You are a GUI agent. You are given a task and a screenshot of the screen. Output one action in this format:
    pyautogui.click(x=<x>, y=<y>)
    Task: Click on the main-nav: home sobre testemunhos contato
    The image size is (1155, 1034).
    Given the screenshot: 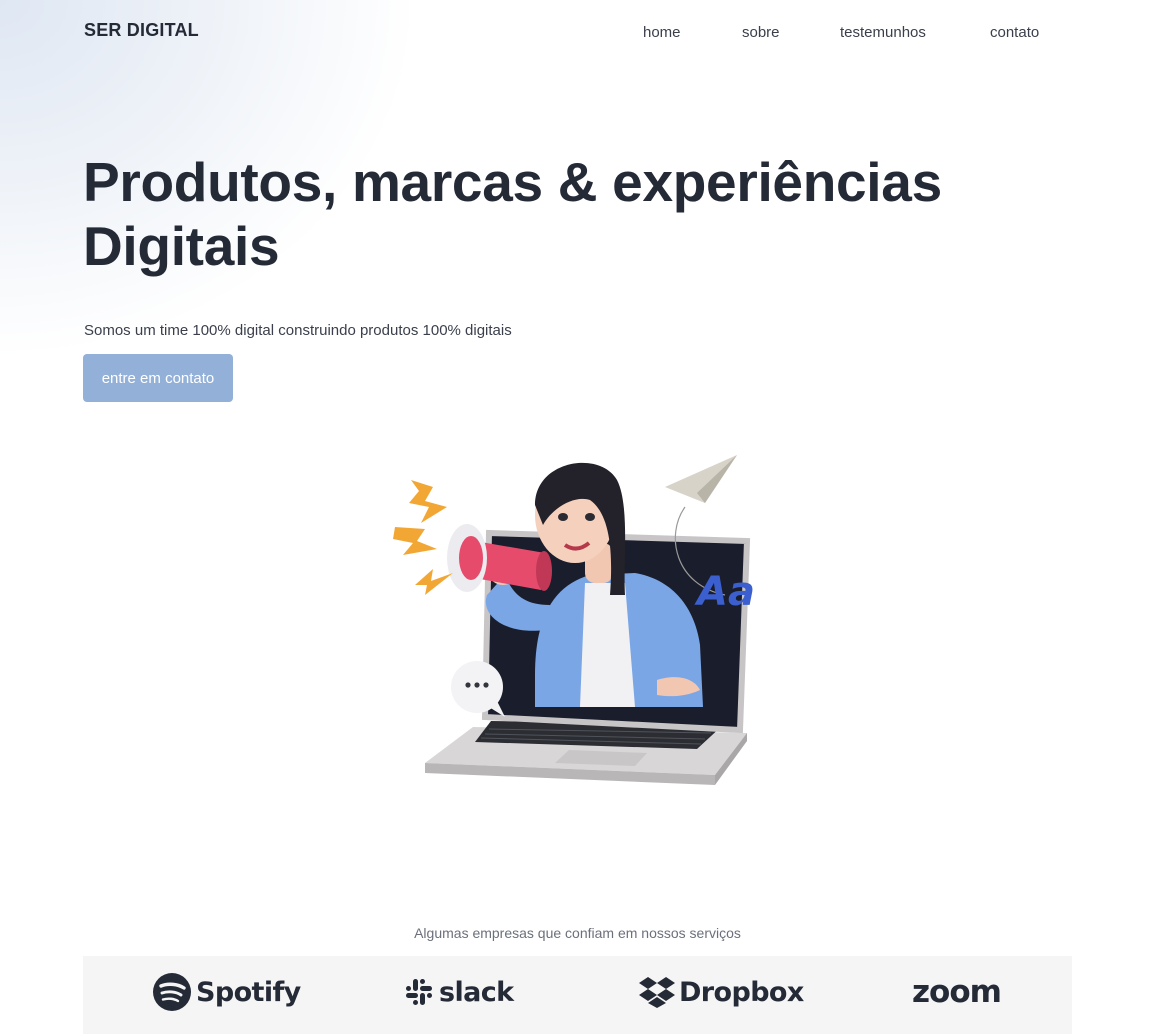 What is the action you would take?
    pyautogui.click(x=577, y=34)
    